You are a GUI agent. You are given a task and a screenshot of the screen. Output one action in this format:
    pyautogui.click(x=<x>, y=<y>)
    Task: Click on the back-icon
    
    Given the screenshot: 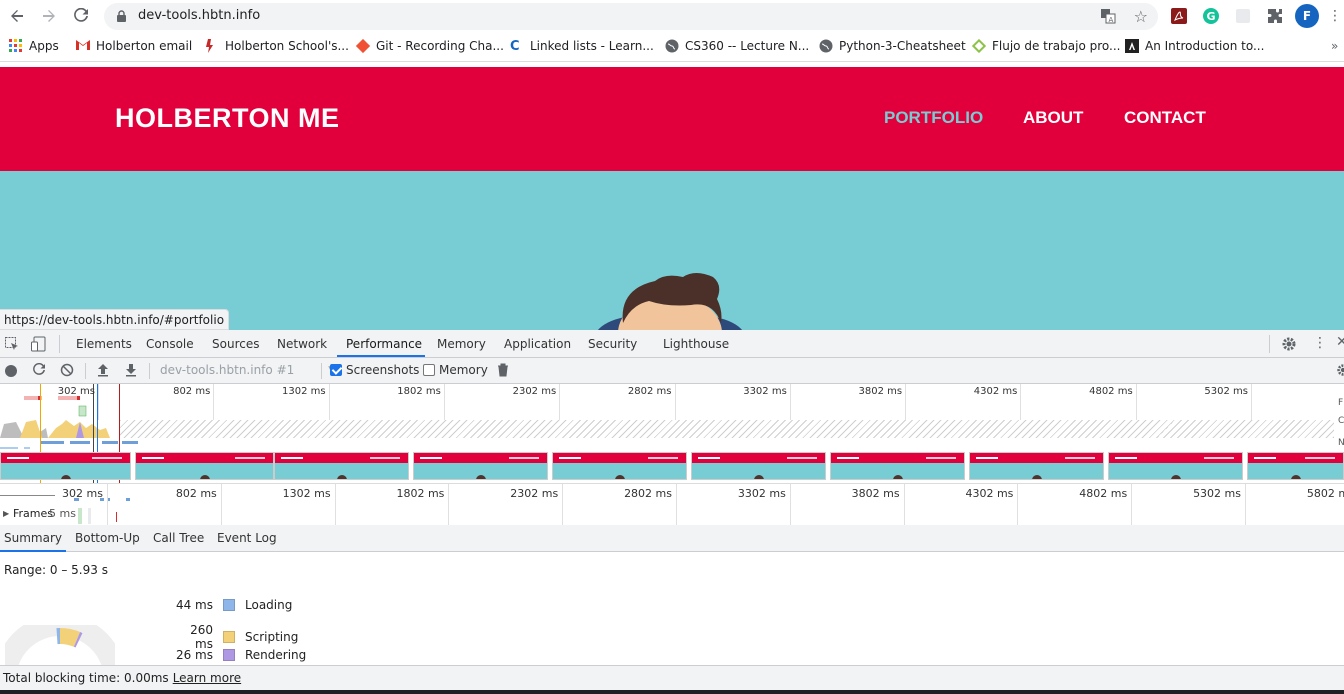 What is the action you would take?
    pyautogui.click(x=17, y=16)
    